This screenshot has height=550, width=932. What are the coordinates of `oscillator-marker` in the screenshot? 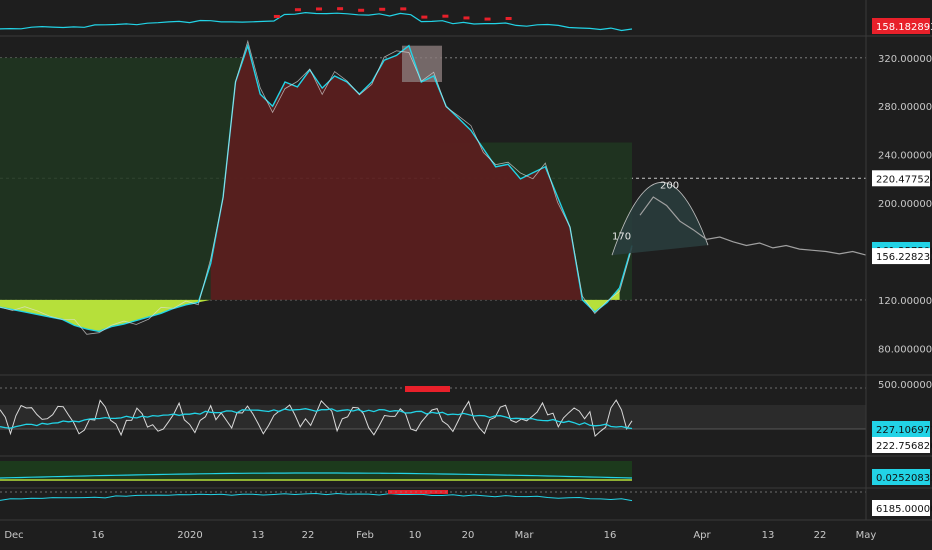 It's located at (427, 389).